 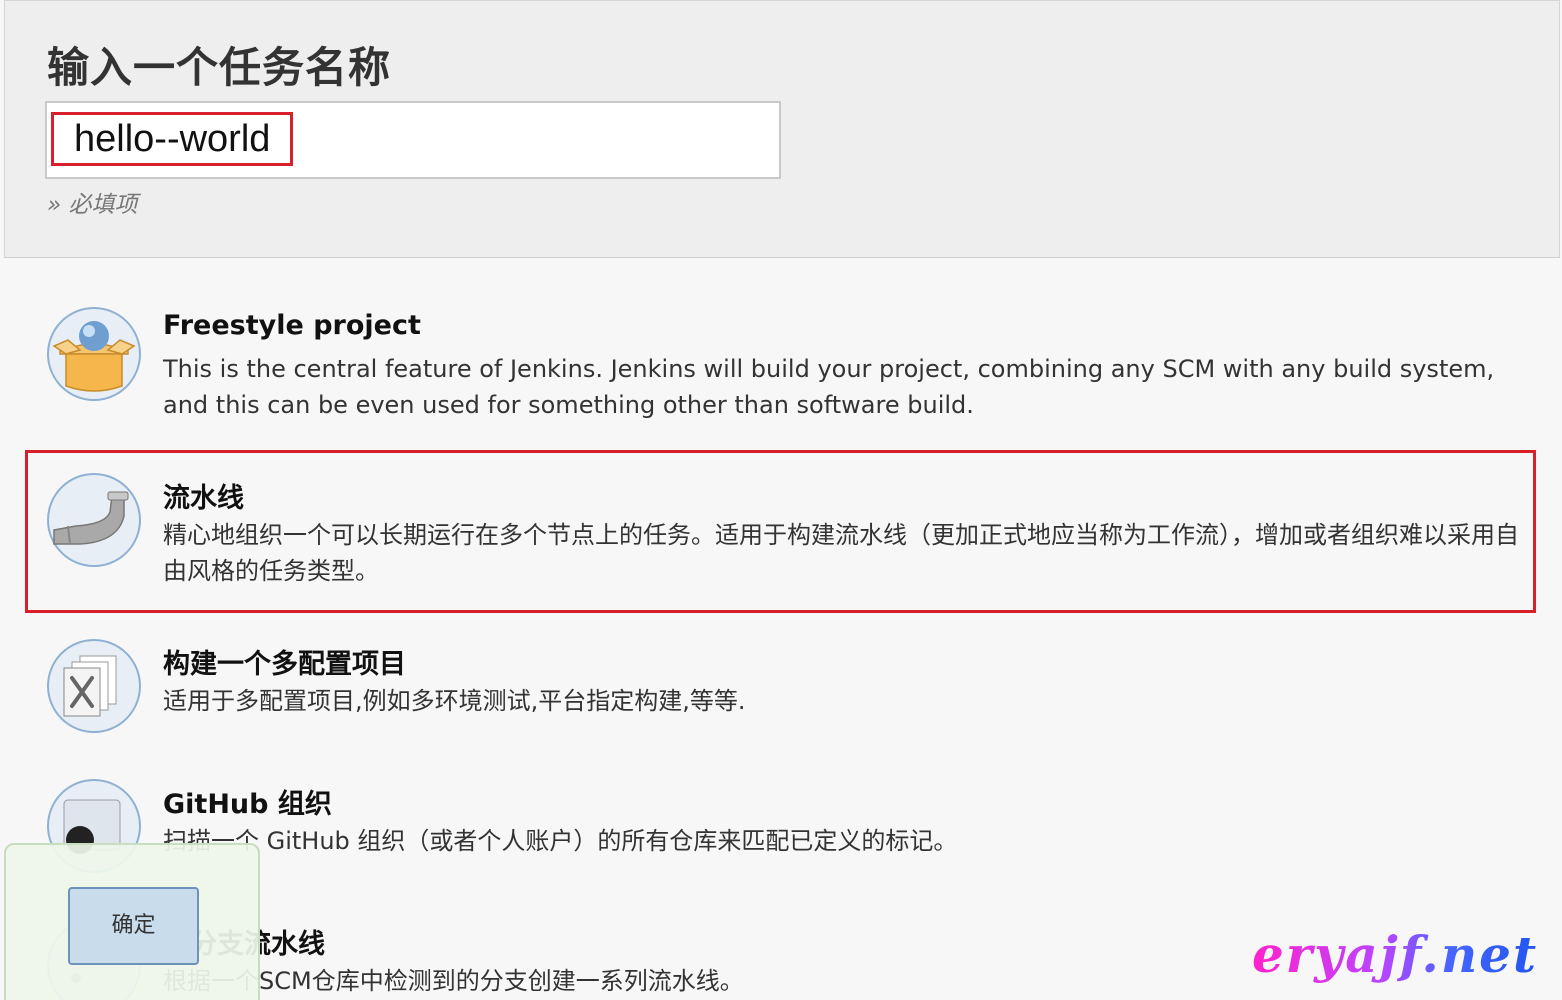 I want to click on item-title: 构建一个多配置项目, so click(x=284, y=664).